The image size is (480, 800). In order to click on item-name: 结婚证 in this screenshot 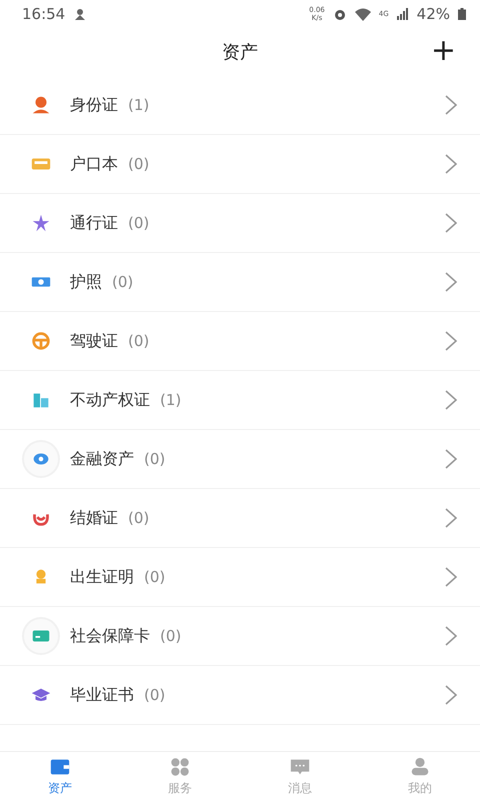, I will do `click(94, 518)`.